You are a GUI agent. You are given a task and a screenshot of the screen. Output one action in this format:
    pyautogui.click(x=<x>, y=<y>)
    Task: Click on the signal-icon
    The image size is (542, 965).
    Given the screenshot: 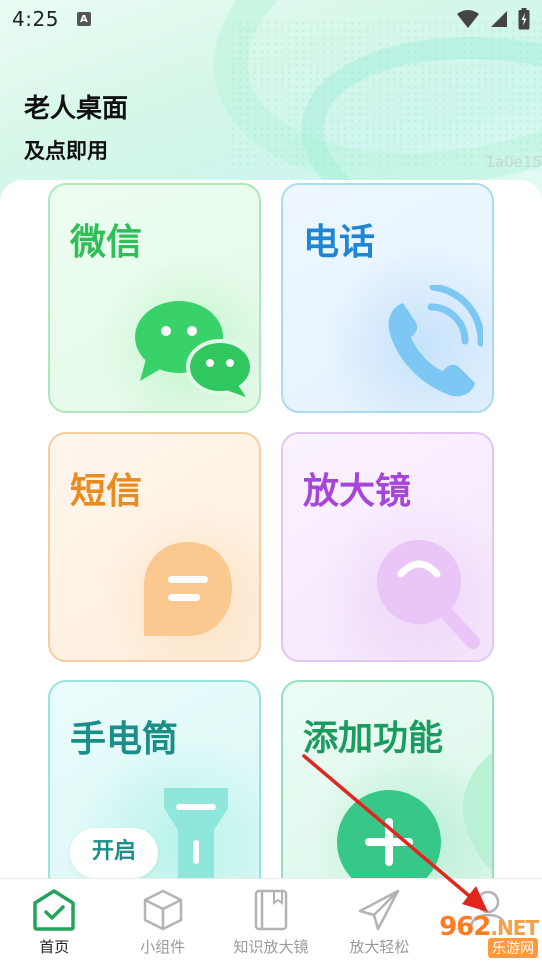 What is the action you would take?
    pyautogui.click(x=499, y=19)
    